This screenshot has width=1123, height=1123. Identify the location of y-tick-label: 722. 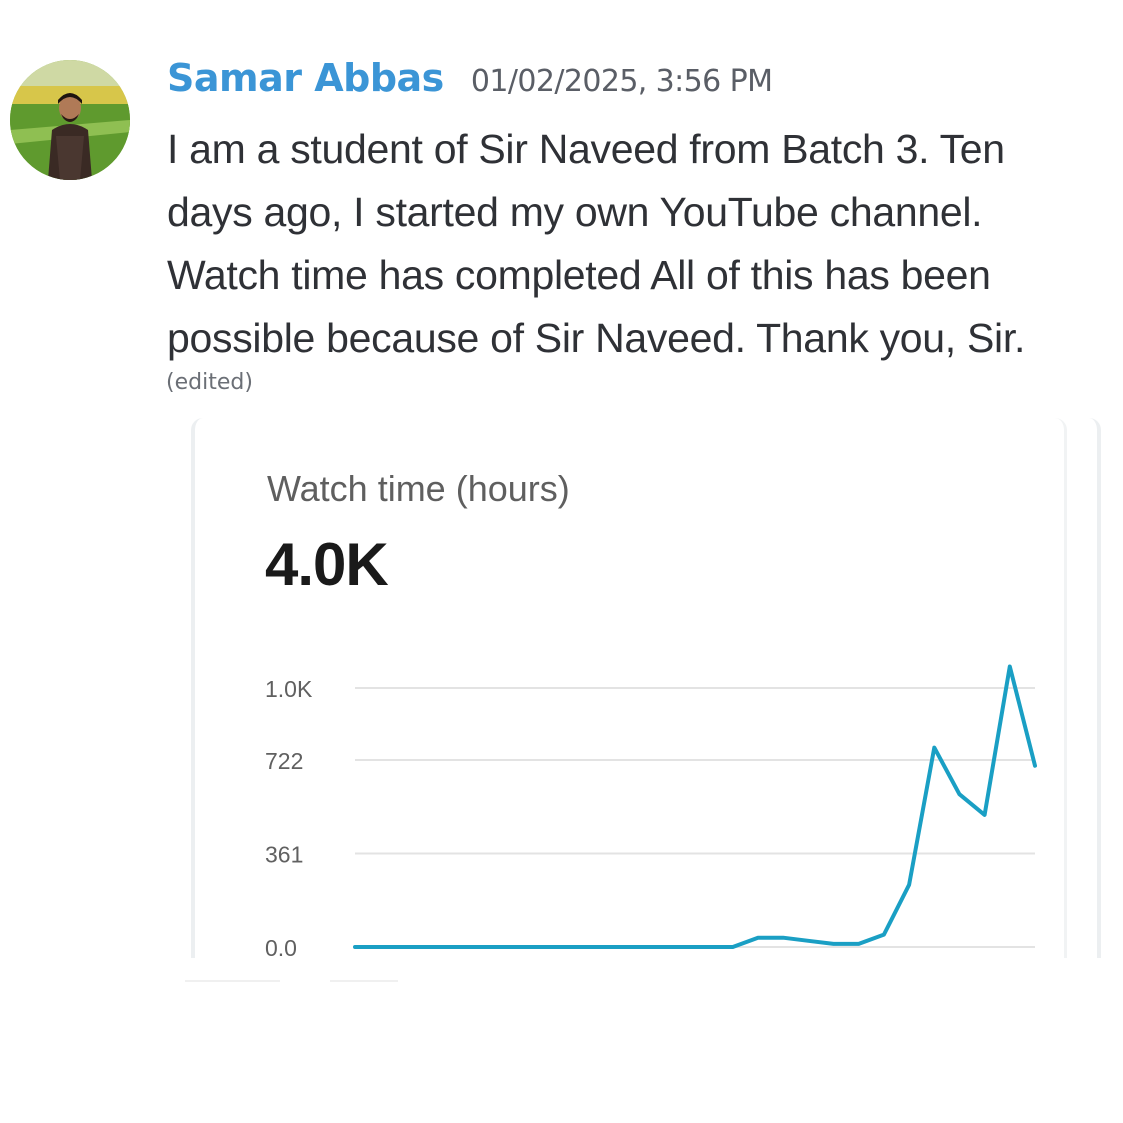
(284, 761).